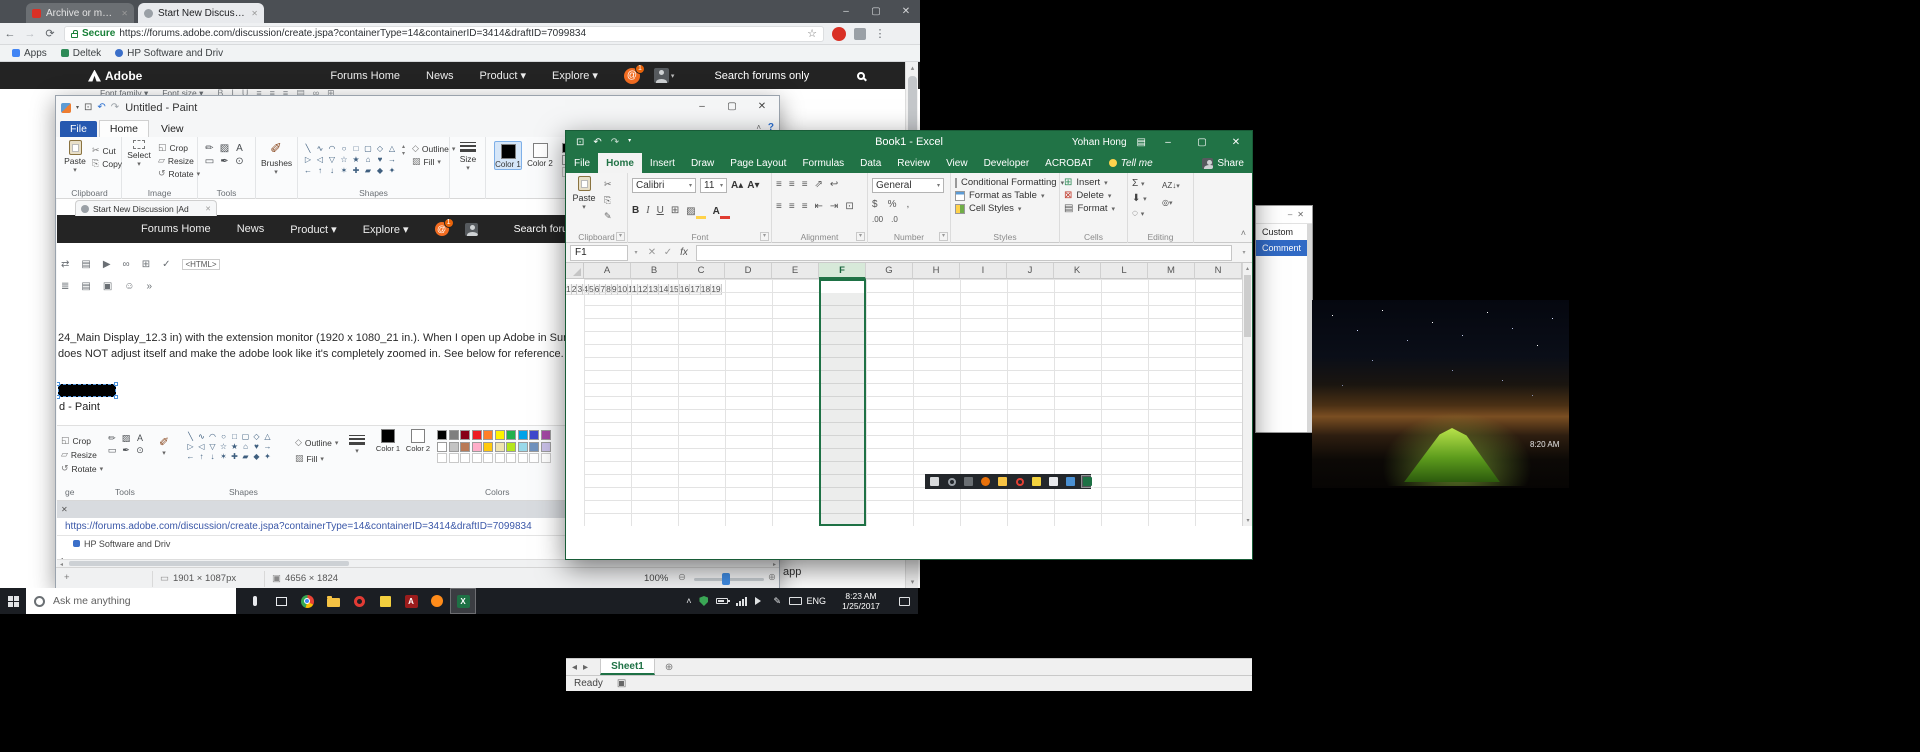  Describe the element at coordinates (508, 155) in the screenshot. I see `color1-button: Color 1` at that location.